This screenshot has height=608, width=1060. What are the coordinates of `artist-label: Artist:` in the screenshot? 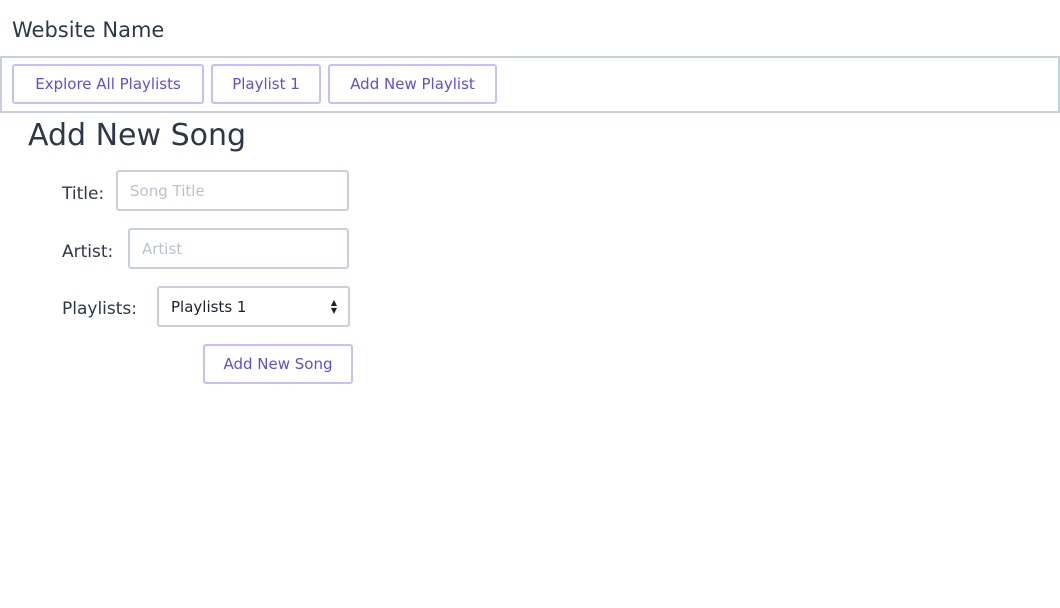 It's located at (88, 252).